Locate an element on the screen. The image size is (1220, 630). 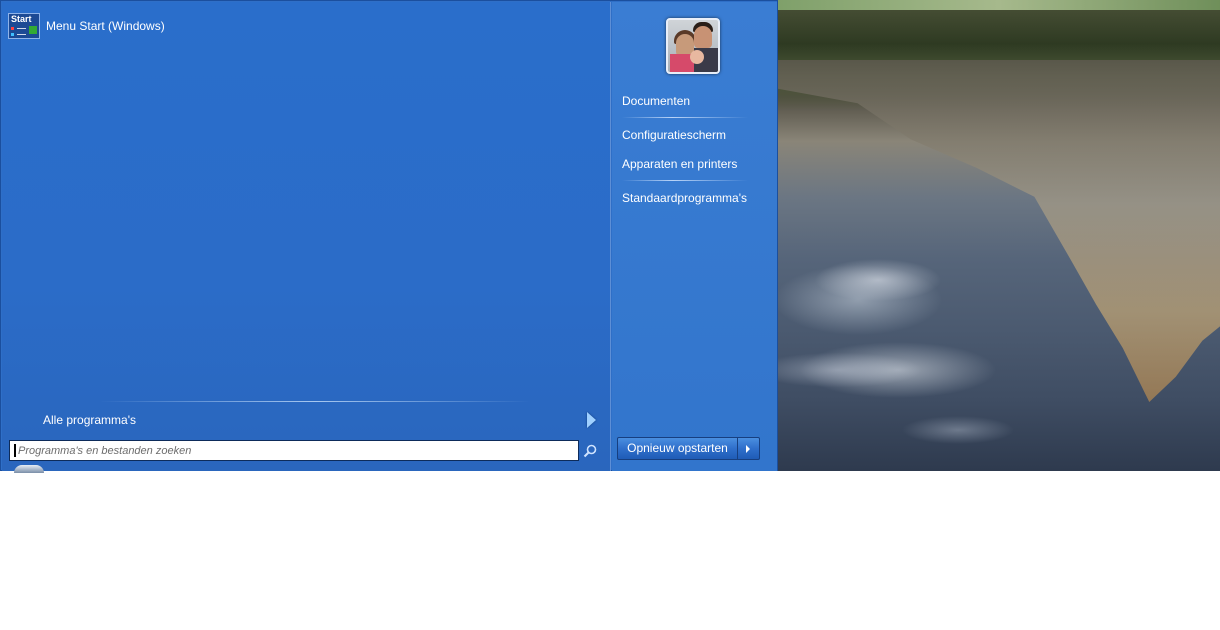
all-programs-label: Alle programma's is located at coordinates (89, 420).